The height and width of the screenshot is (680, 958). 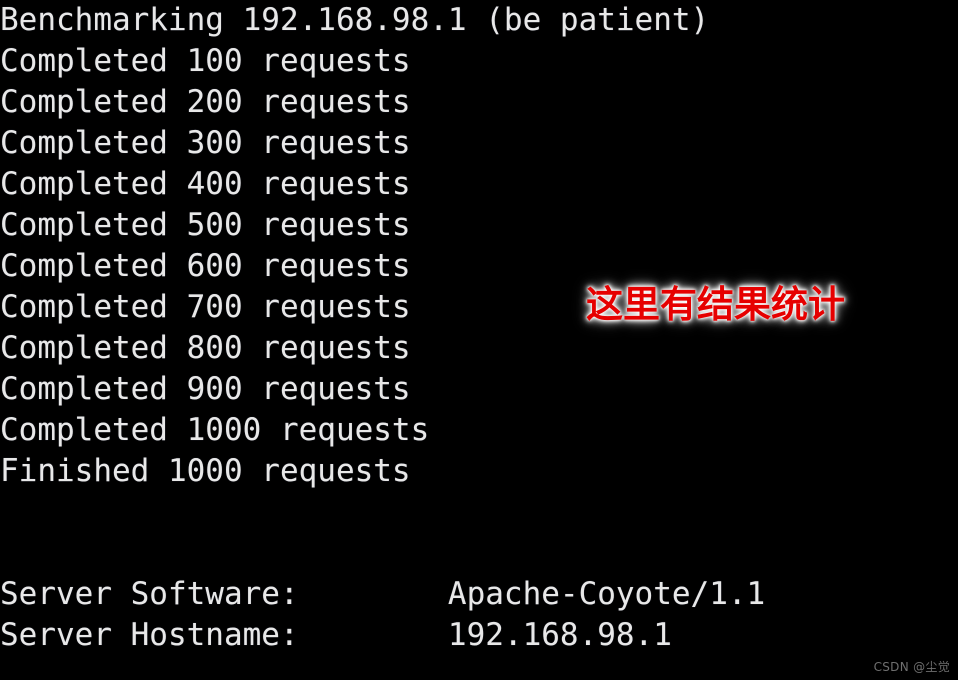 I want to click on terminal-line-completed-500: Completed 500 requests, so click(x=205, y=225).